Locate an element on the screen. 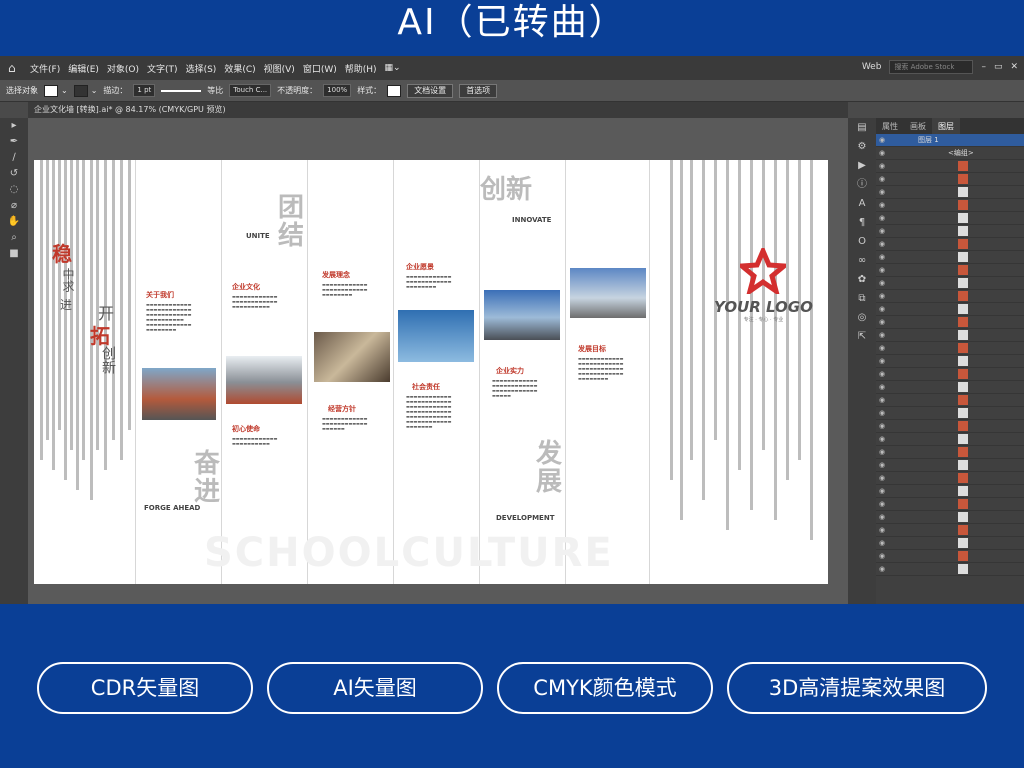 The width and height of the screenshot is (1024, 768). stock-search-input: 搜索 Adobe Stock is located at coordinates (931, 67).